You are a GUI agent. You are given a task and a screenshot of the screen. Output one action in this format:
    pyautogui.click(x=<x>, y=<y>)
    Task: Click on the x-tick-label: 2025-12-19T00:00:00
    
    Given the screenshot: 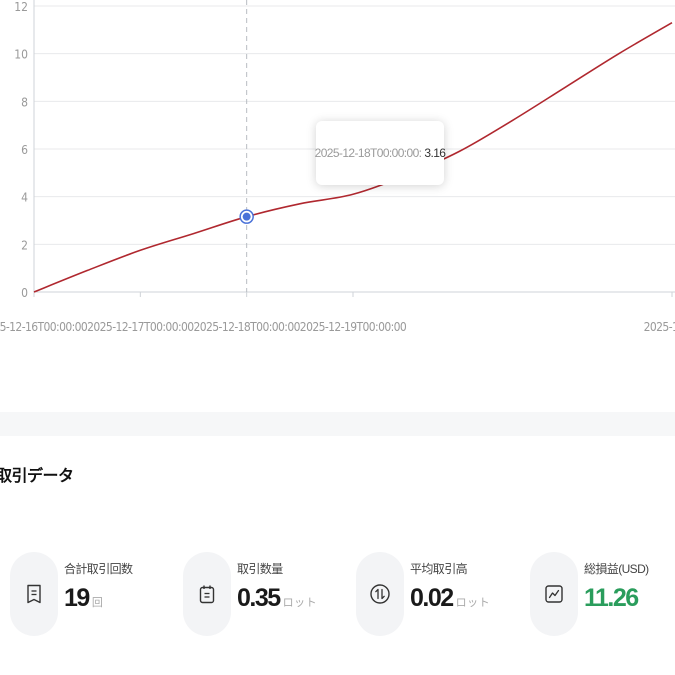 What is the action you would take?
    pyautogui.click(x=353, y=327)
    